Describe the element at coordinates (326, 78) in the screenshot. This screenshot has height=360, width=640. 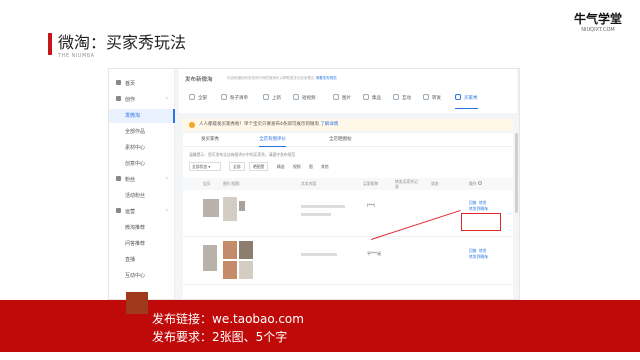
I see `rules-link: 请看发布规范` at that location.